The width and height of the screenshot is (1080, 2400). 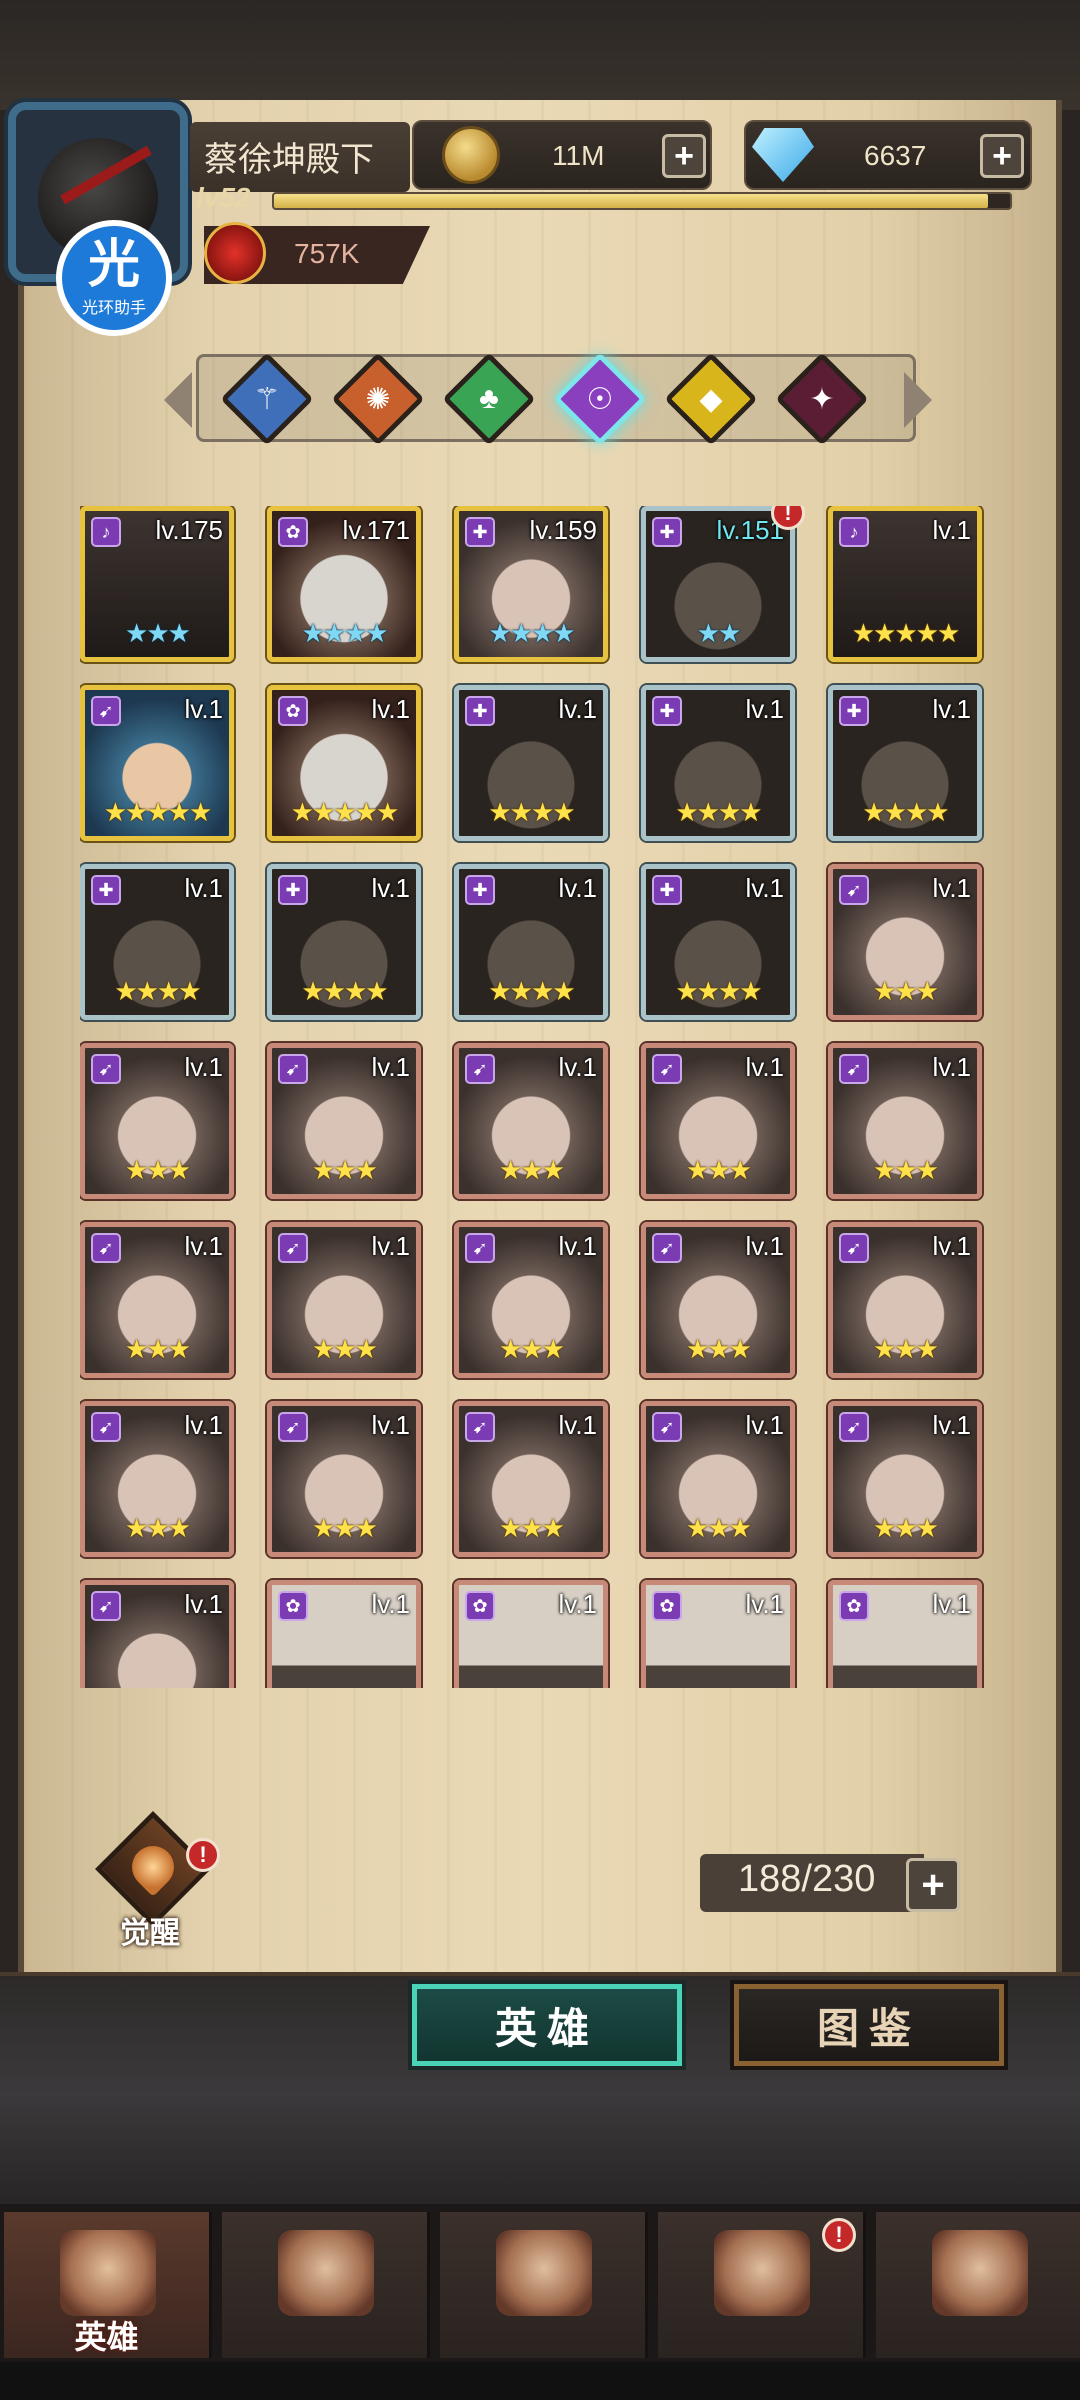 I want to click on arcane-element-icon: ☉, so click(x=600, y=399).